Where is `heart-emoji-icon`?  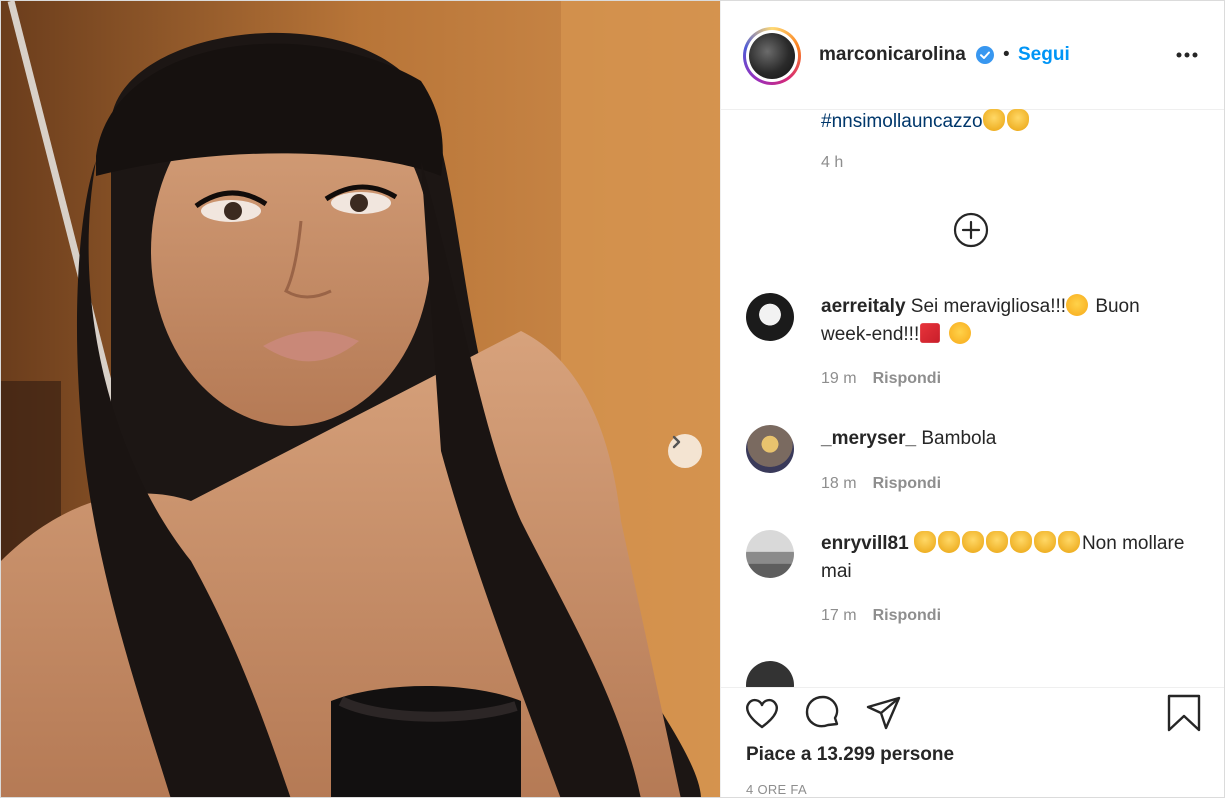
heart-emoji-icon is located at coordinates (930, 333).